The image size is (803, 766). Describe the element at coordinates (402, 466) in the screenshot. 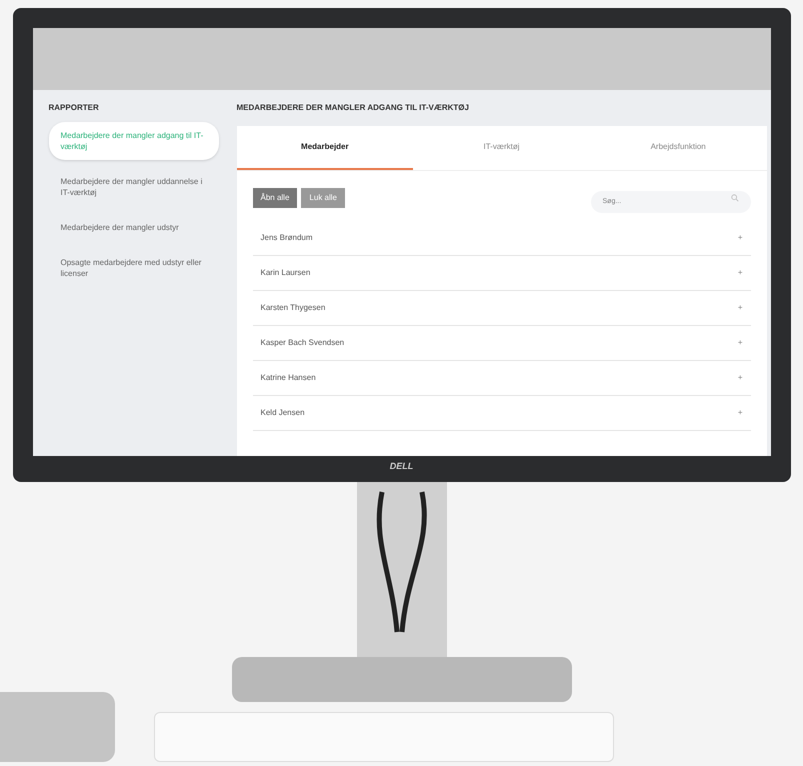

I see `monitor-logo: DELL` at that location.